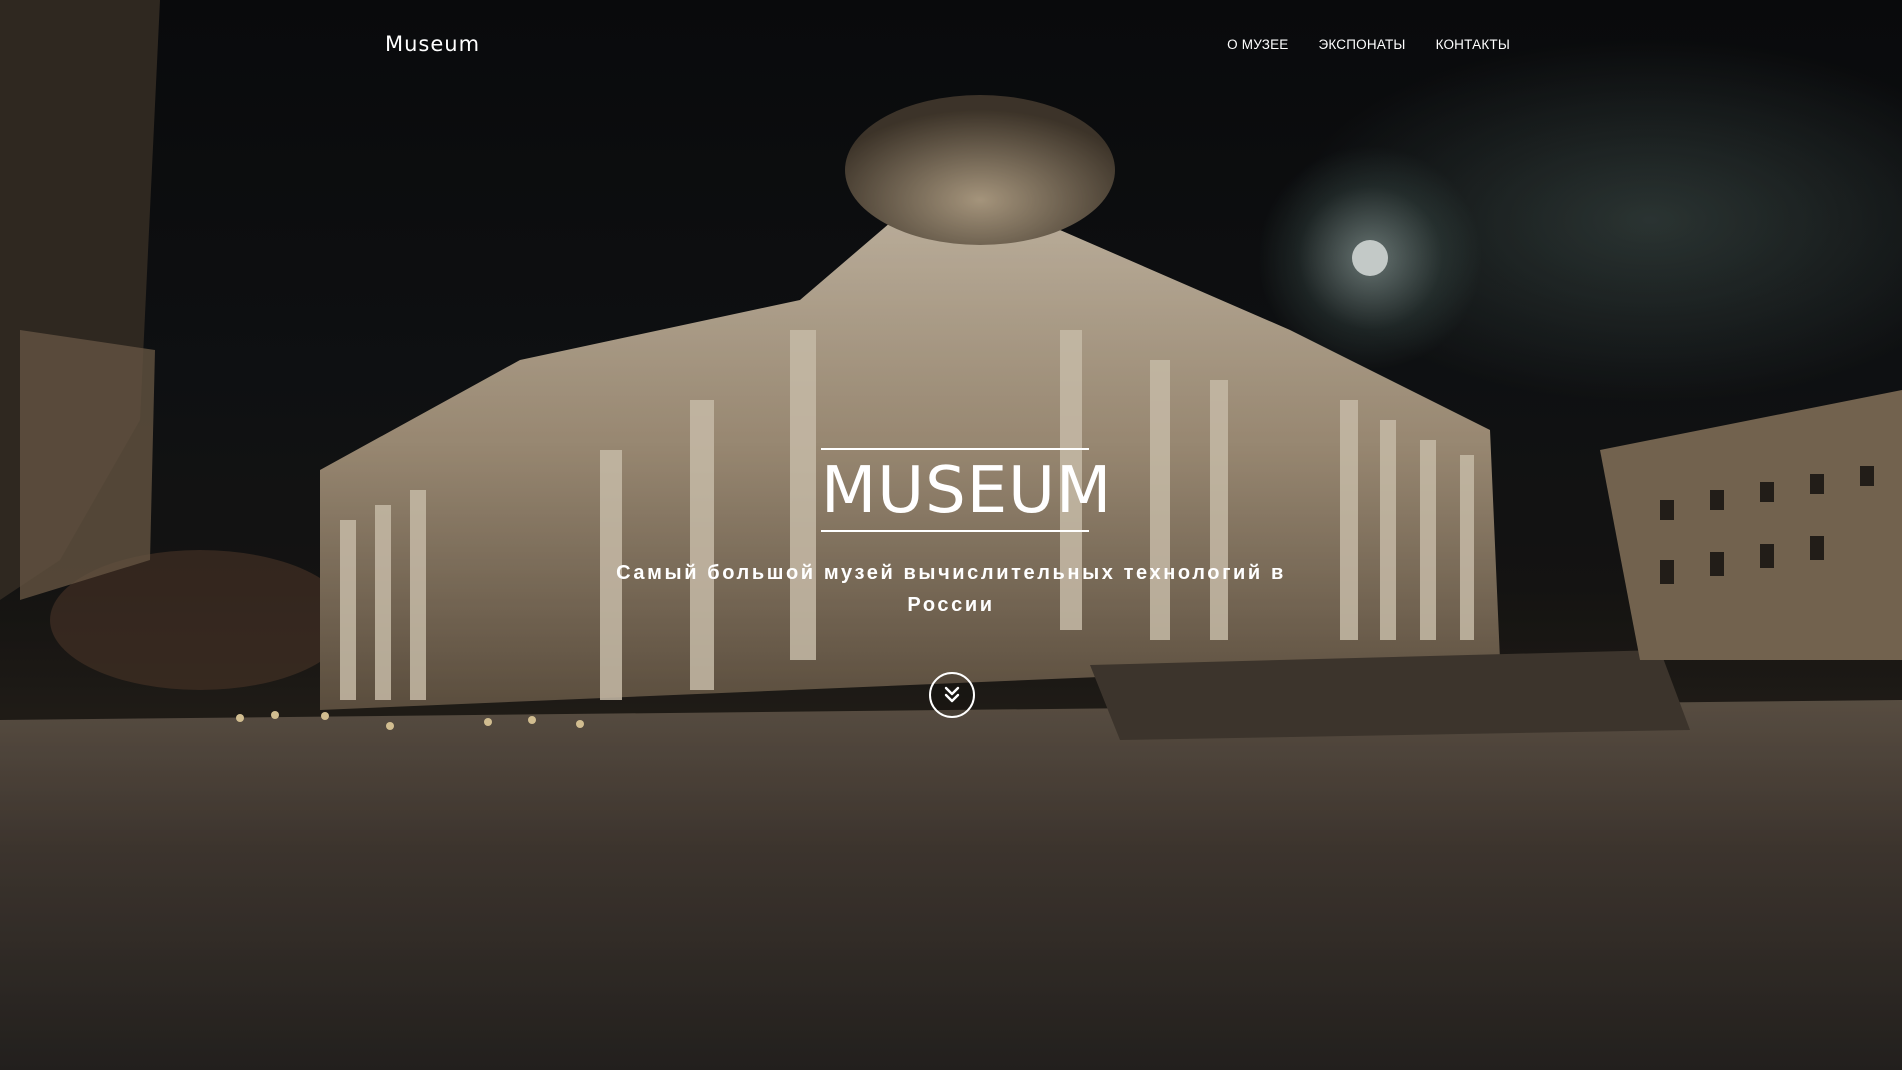  Describe the element at coordinates (432, 44) in the screenshot. I see `brand-logo-link: Museum` at that location.